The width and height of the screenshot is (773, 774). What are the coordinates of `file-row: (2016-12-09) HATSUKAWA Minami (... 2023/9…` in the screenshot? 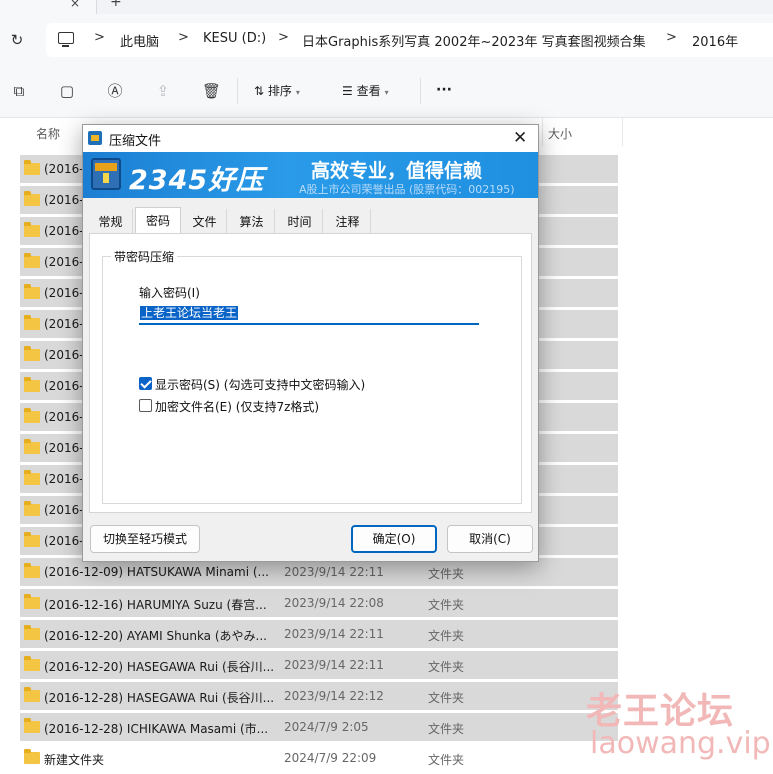 It's located at (319, 572).